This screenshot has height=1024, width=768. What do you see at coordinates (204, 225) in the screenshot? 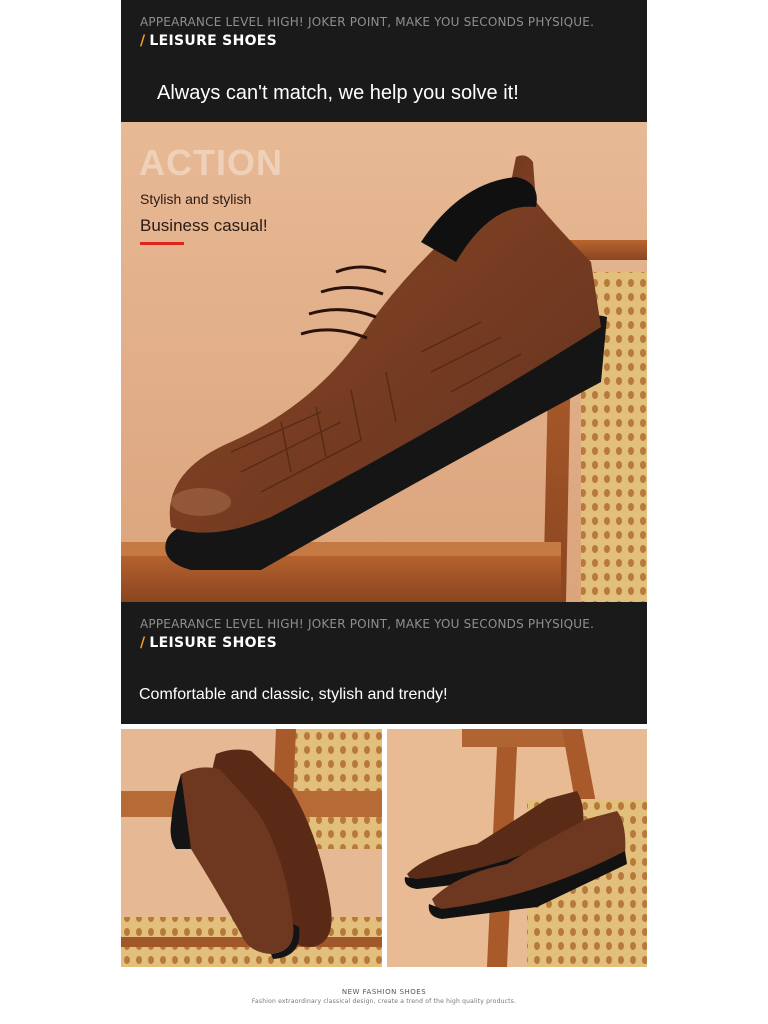
I see `hero-subtitle-2: Business casual!` at bounding box center [204, 225].